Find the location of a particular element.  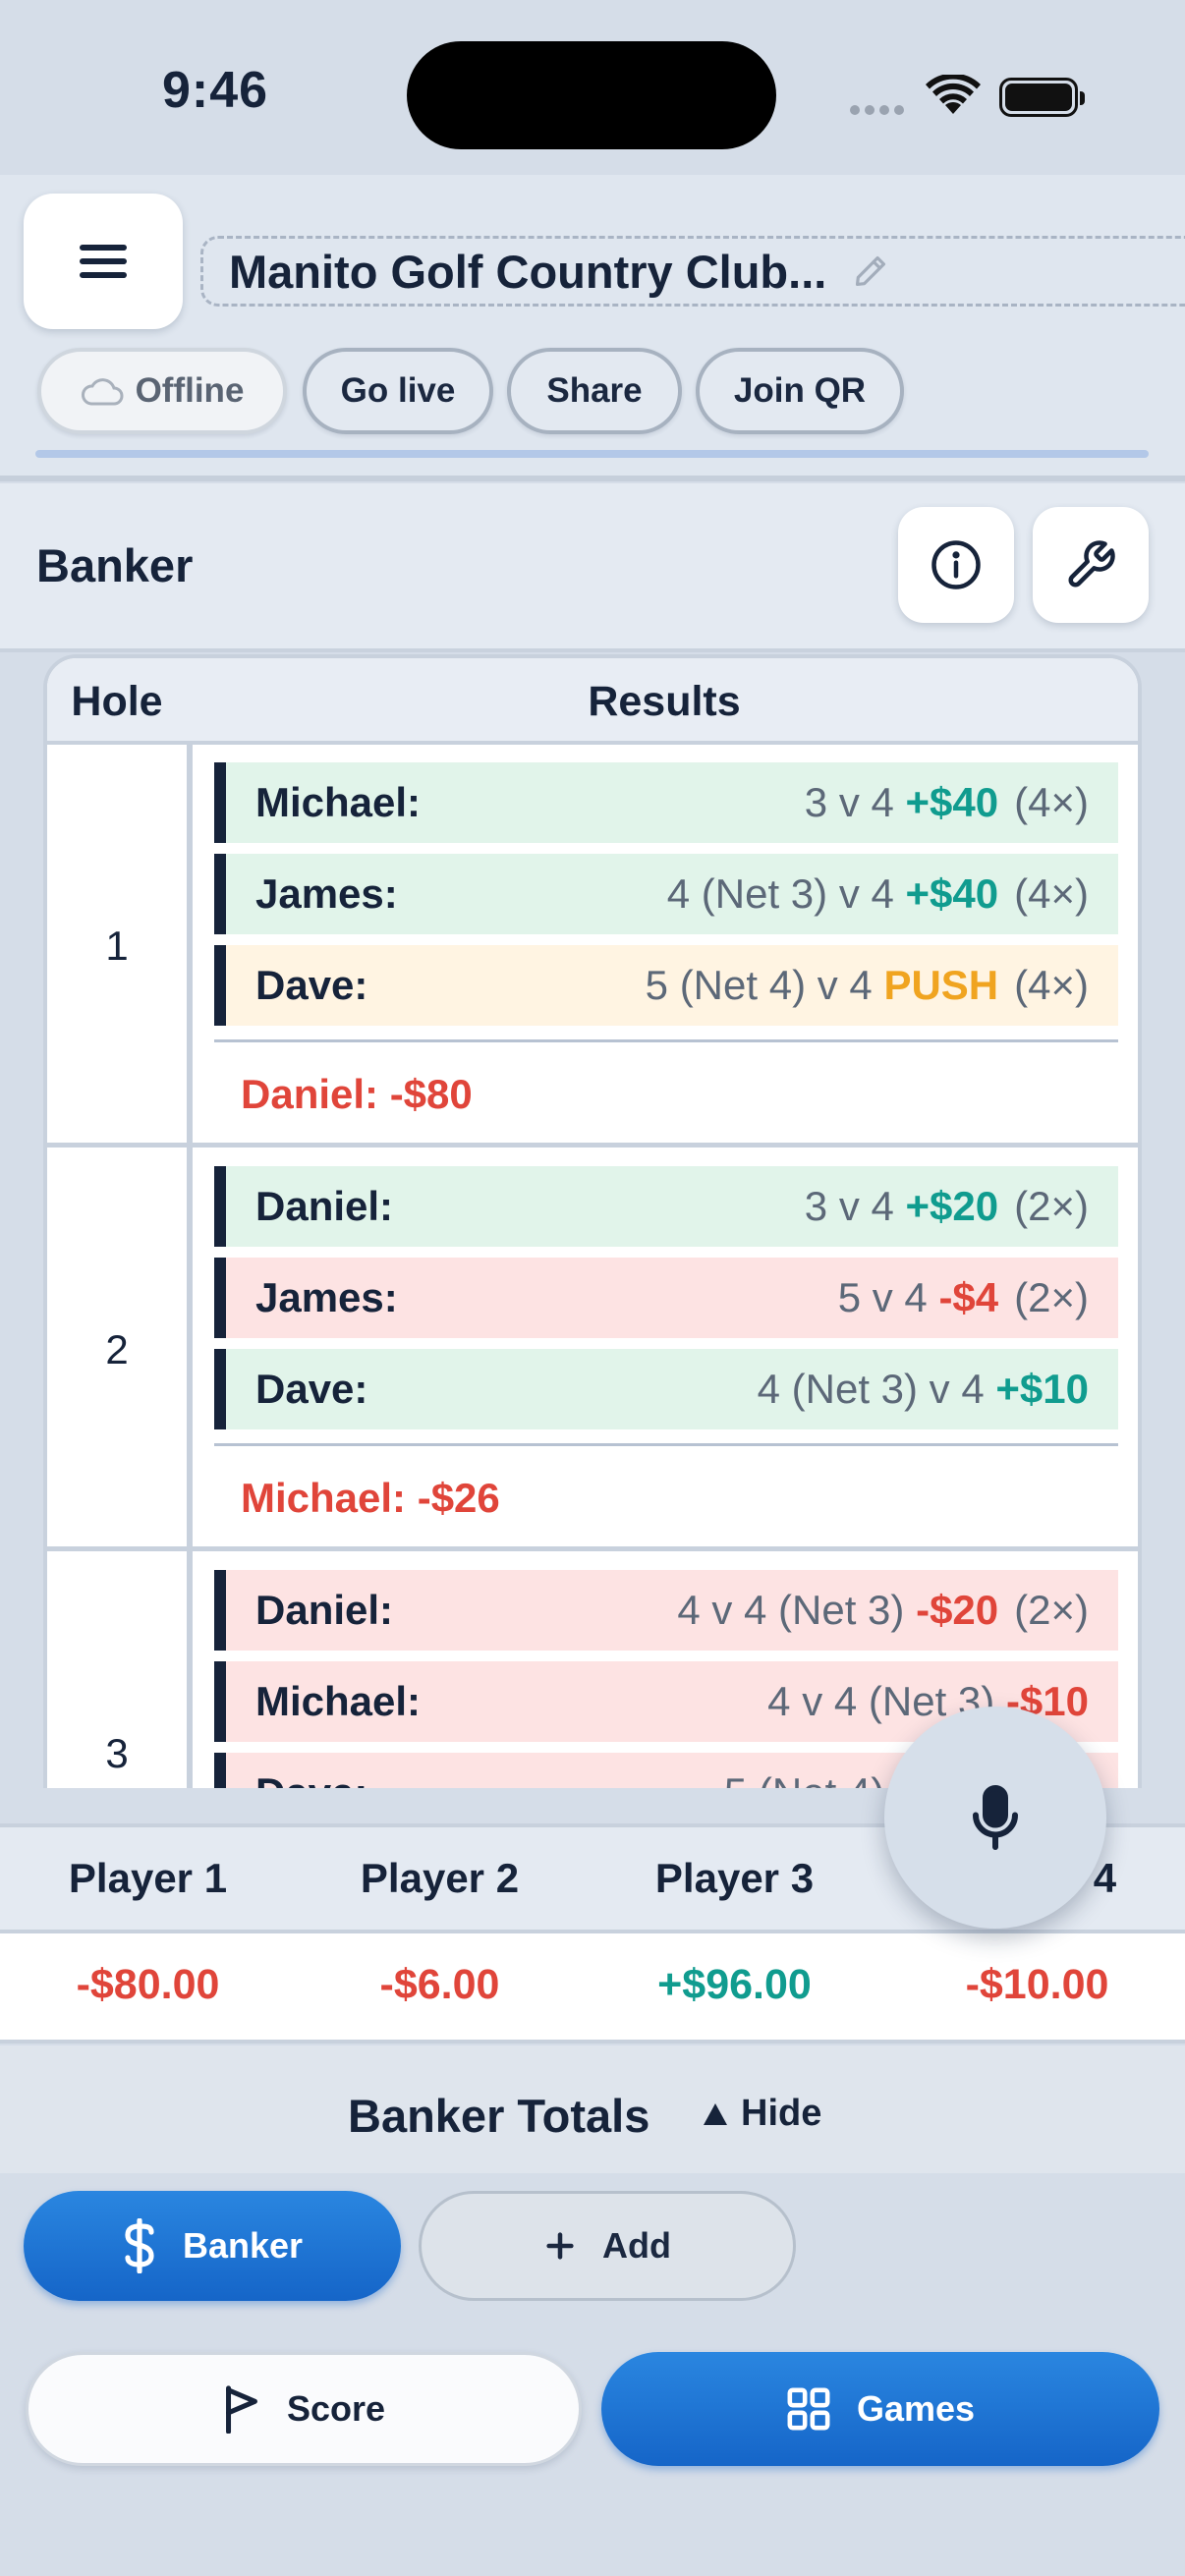

result-amount: -$4 is located at coordinates (969, 1297).